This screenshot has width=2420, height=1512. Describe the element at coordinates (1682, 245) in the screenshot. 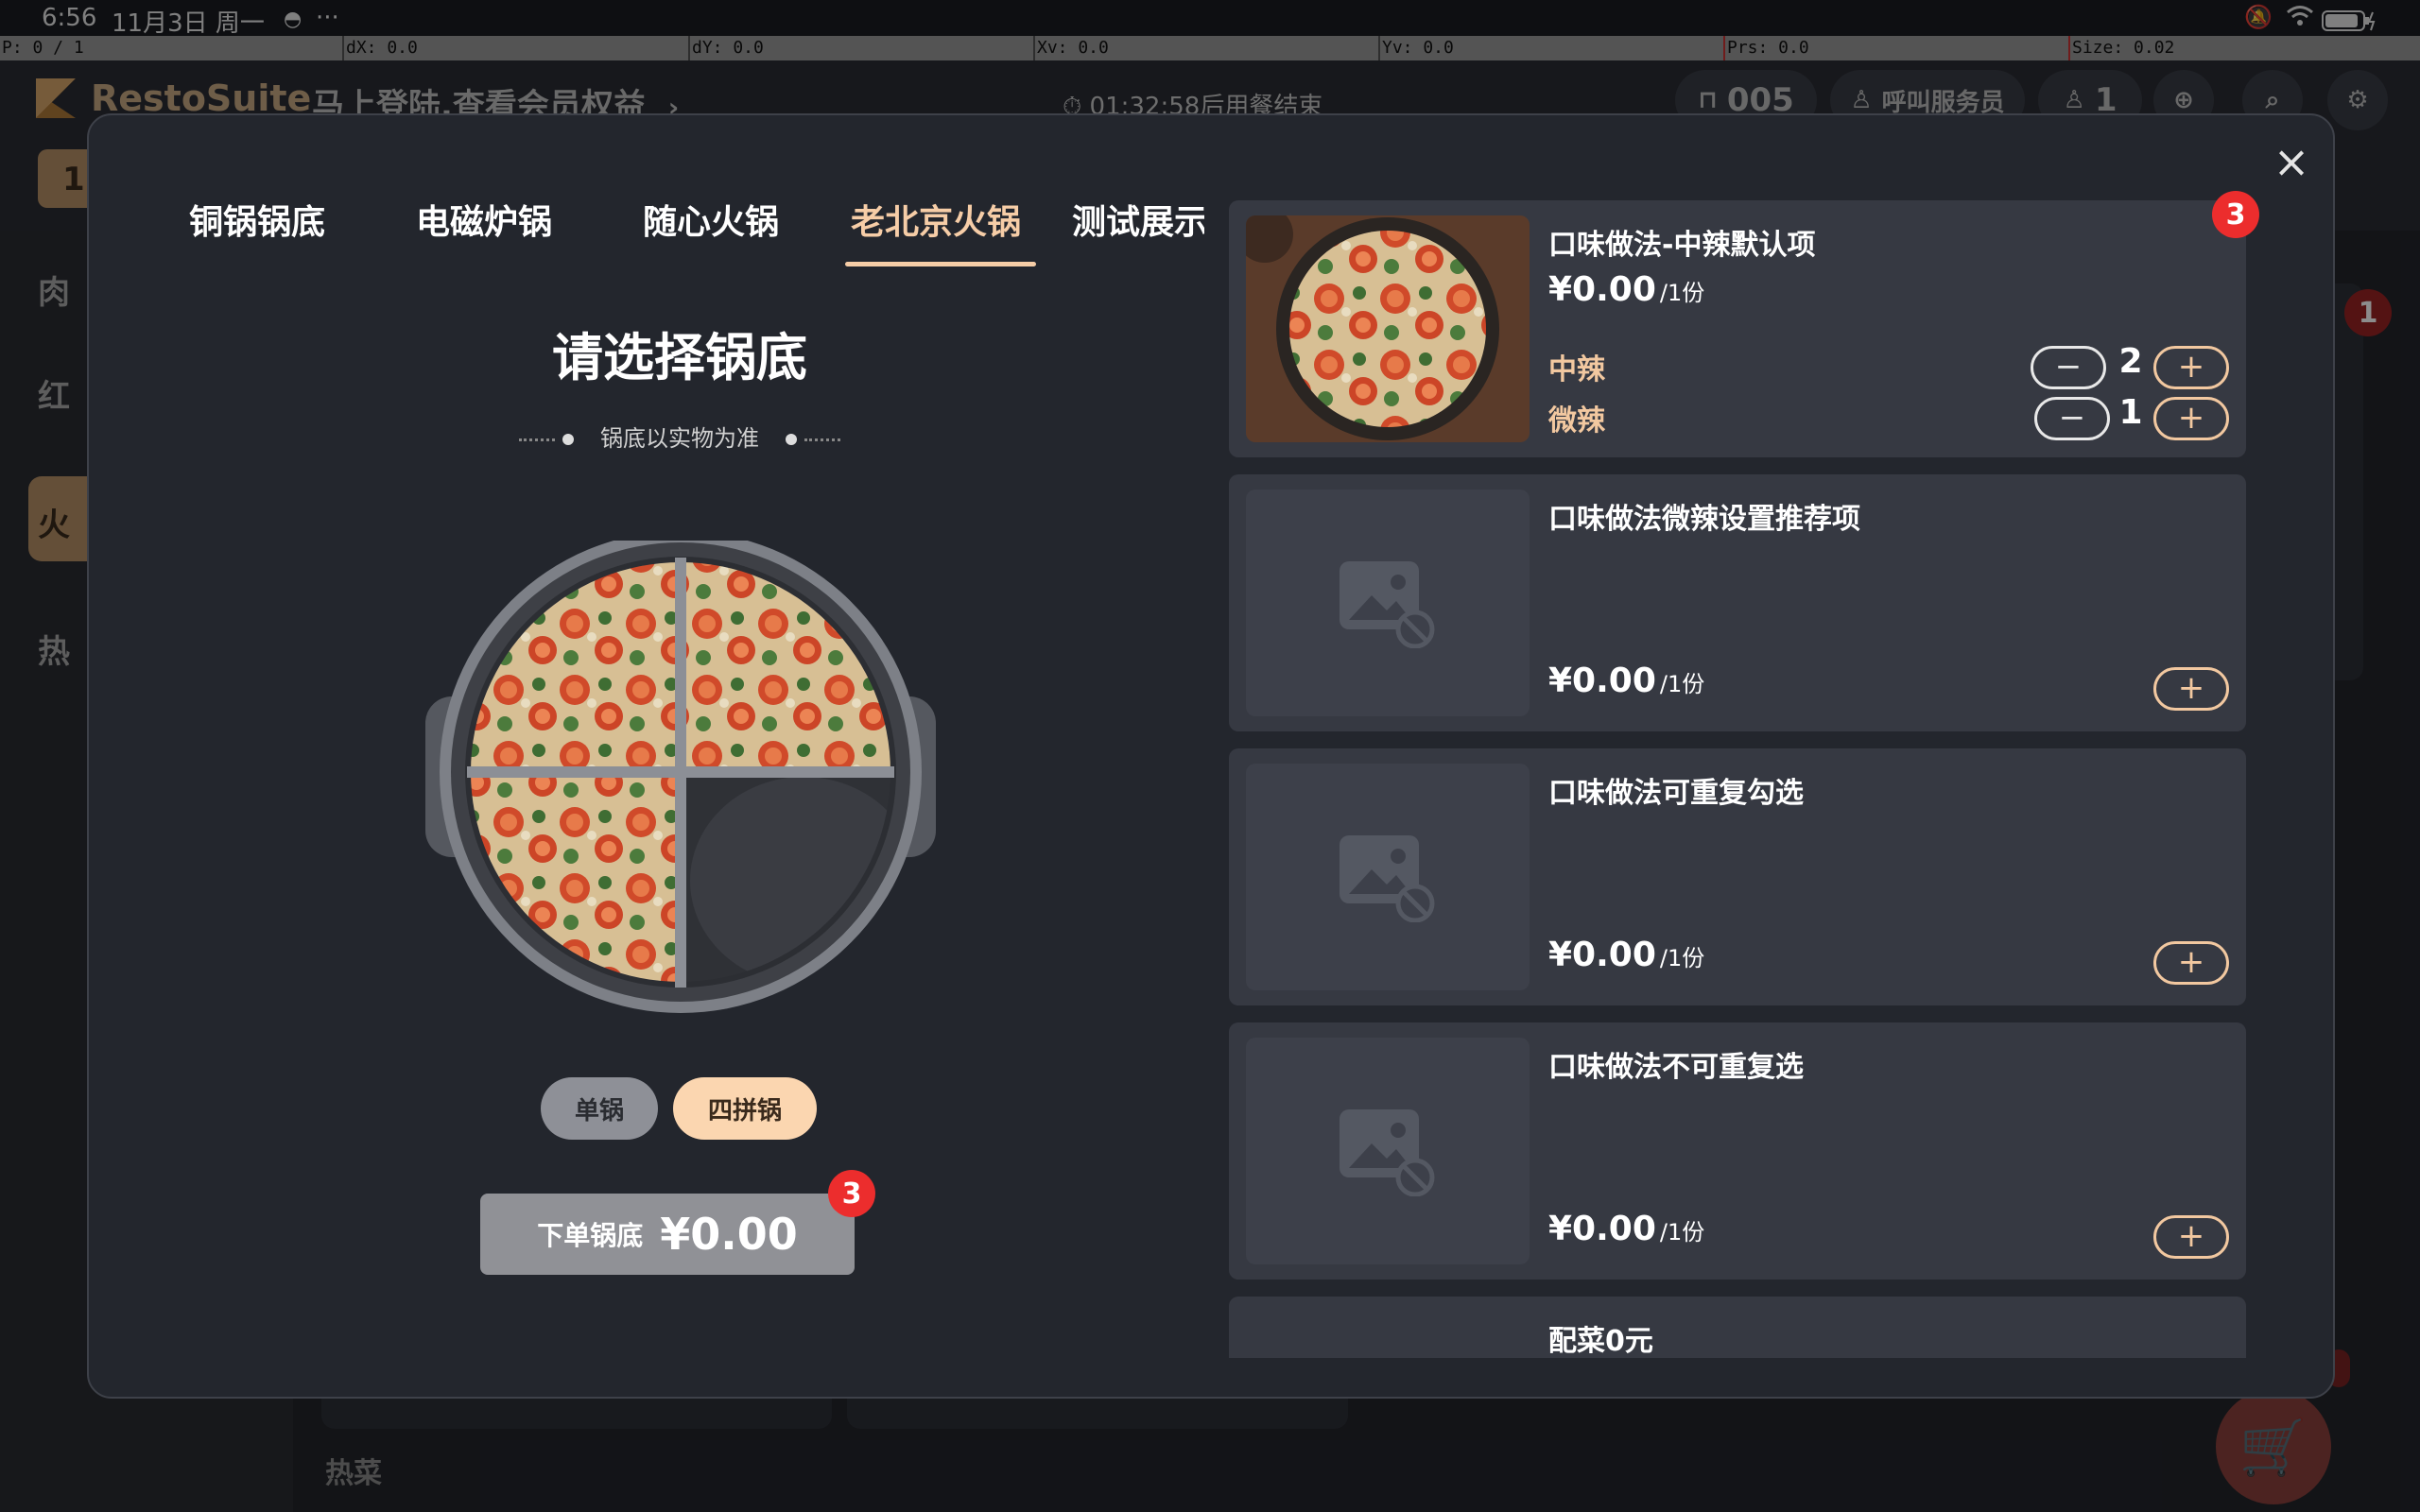

I see `flavor-name: 口味做法-中辣默认项` at that location.